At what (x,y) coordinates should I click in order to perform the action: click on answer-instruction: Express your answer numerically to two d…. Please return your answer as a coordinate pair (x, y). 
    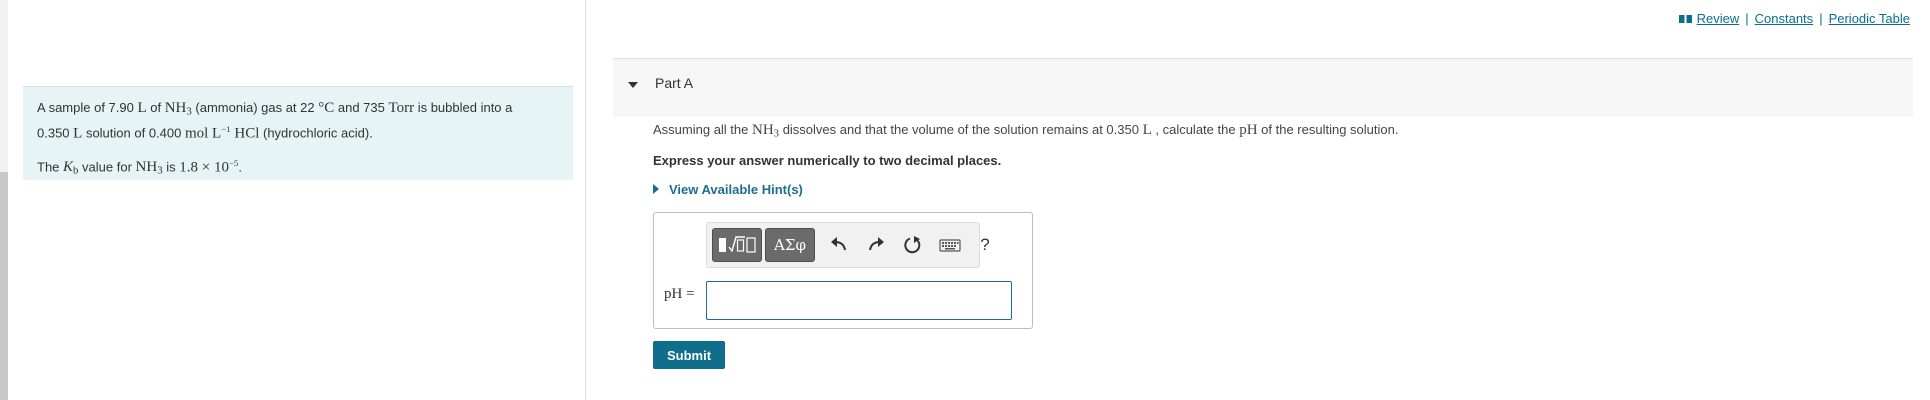
    Looking at the image, I should click on (827, 160).